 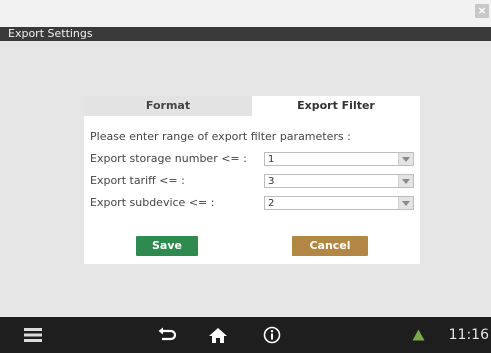 What do you see at coordinates (137, 180) in the screenshot?
I see `tariff-label: Export tariff <= :` at bounding box center [137, 180].